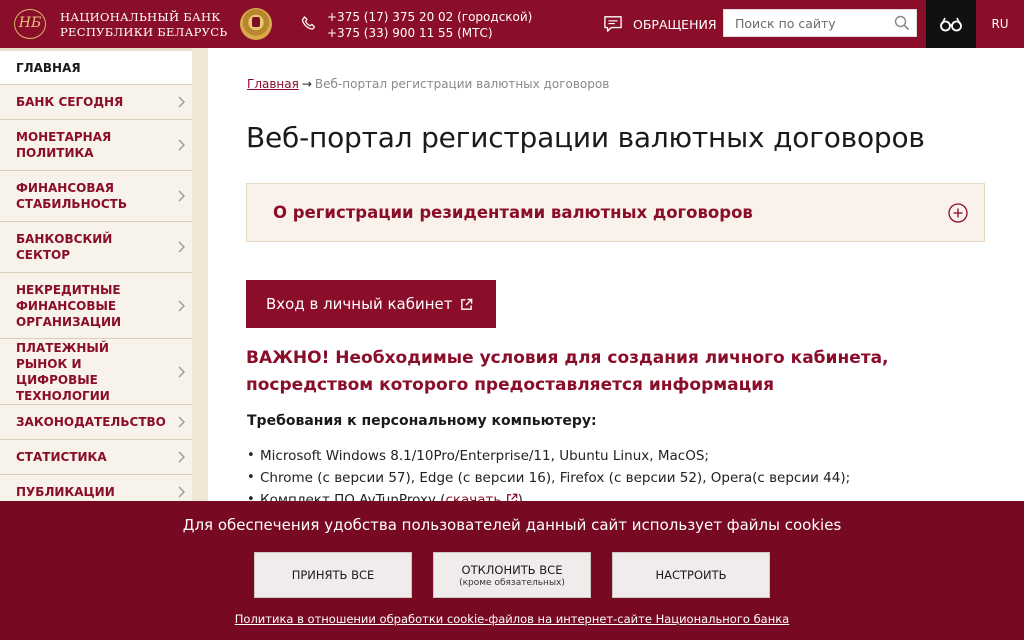 The image size is (1024, 640). I want to click on sidebar-item-banking-sector: БАНКОВСКИЙ СЕКТОР, so click(96, 247).